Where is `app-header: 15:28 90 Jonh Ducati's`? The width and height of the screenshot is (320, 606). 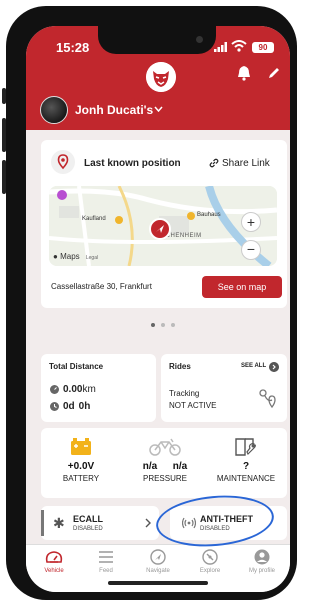
app-header: 15:28 90 Jonh Ducati's is located at coordinates (158, 78).